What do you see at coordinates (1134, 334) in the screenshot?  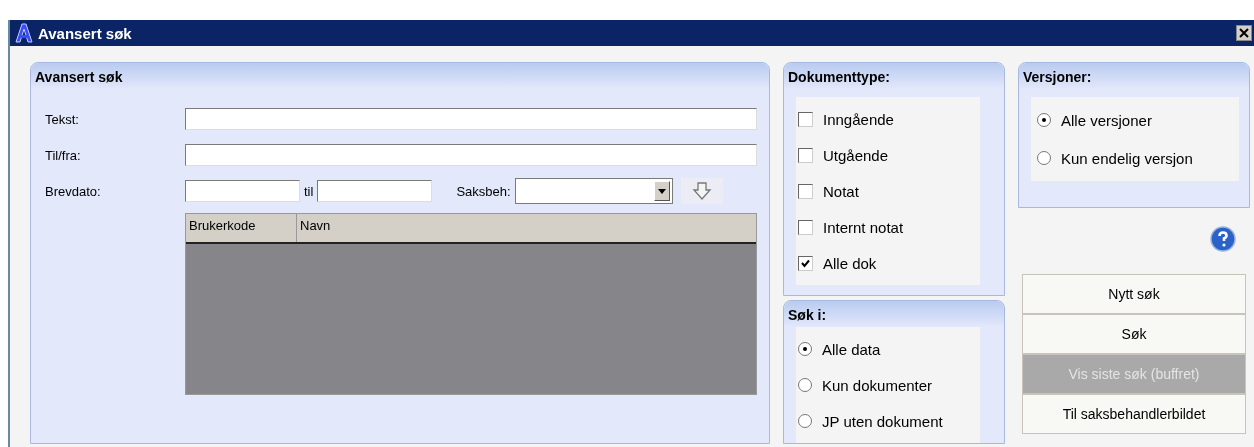 I see `action-button: Søk` at bounding box center [1134, 334].